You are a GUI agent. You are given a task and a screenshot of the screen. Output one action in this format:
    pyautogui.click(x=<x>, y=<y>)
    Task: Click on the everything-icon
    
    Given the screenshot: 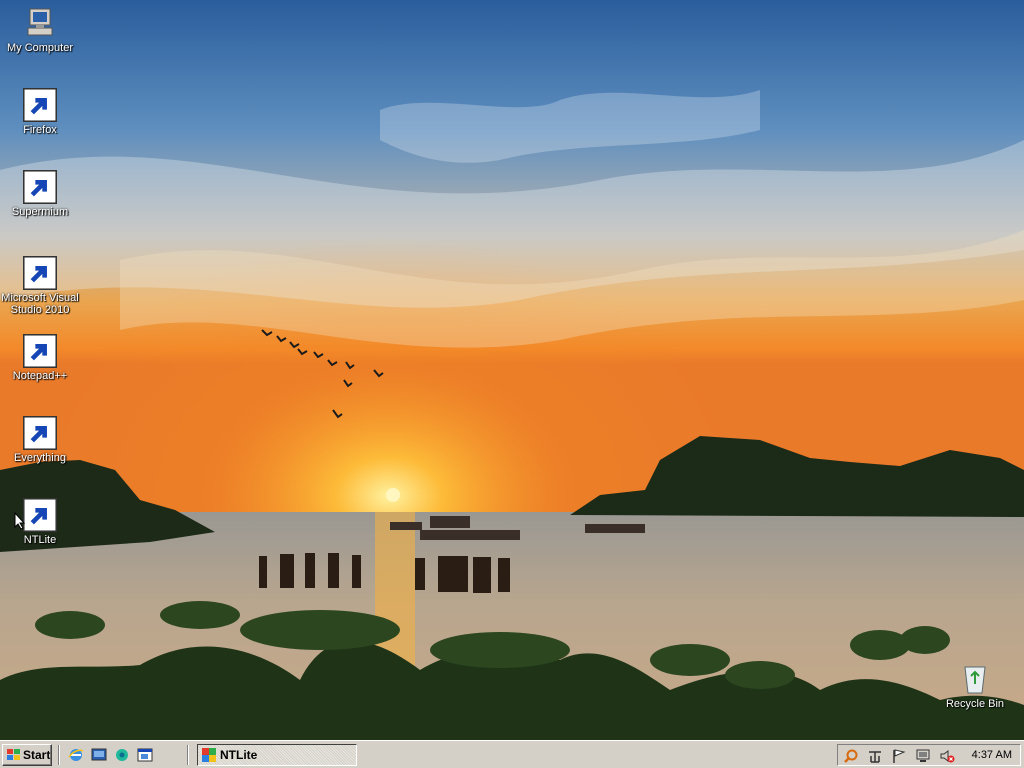 What is the action you would take?
    pyautogui.click(x=40, y=433)
    